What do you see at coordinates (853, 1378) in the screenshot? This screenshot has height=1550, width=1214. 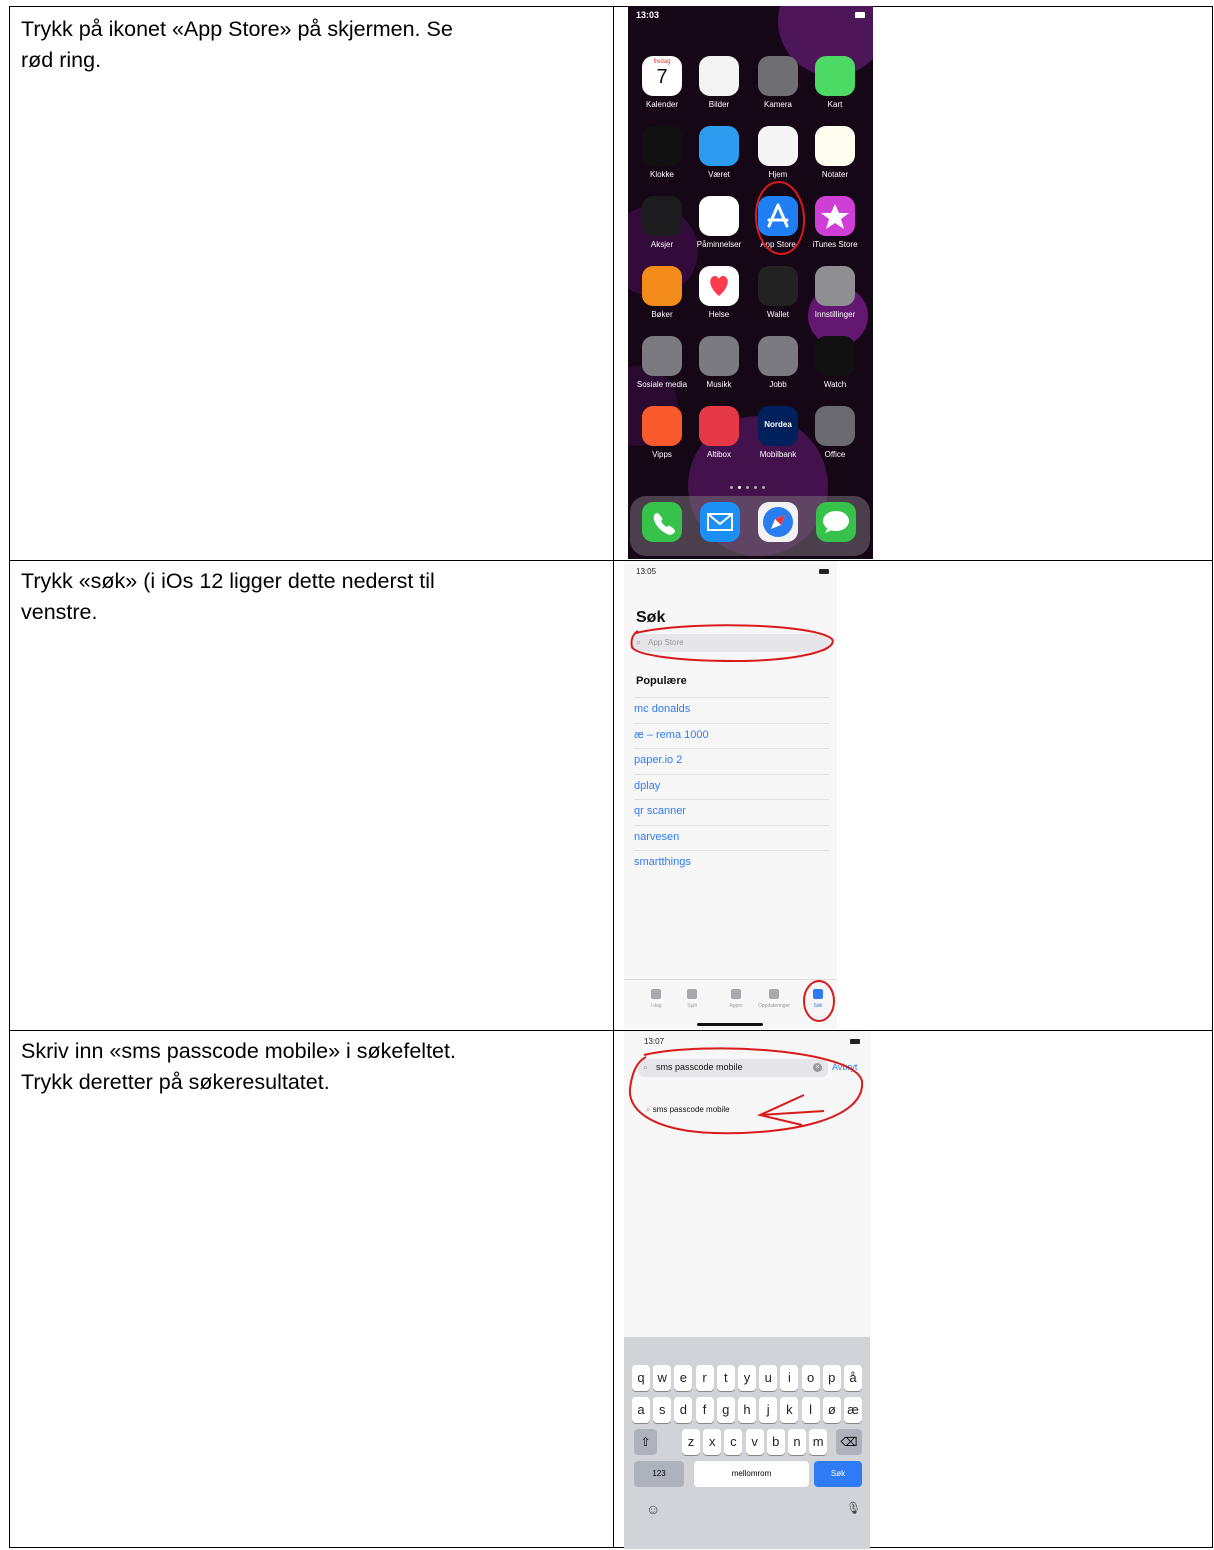 I see `key-å: å` at bounding box center [853, 1378].